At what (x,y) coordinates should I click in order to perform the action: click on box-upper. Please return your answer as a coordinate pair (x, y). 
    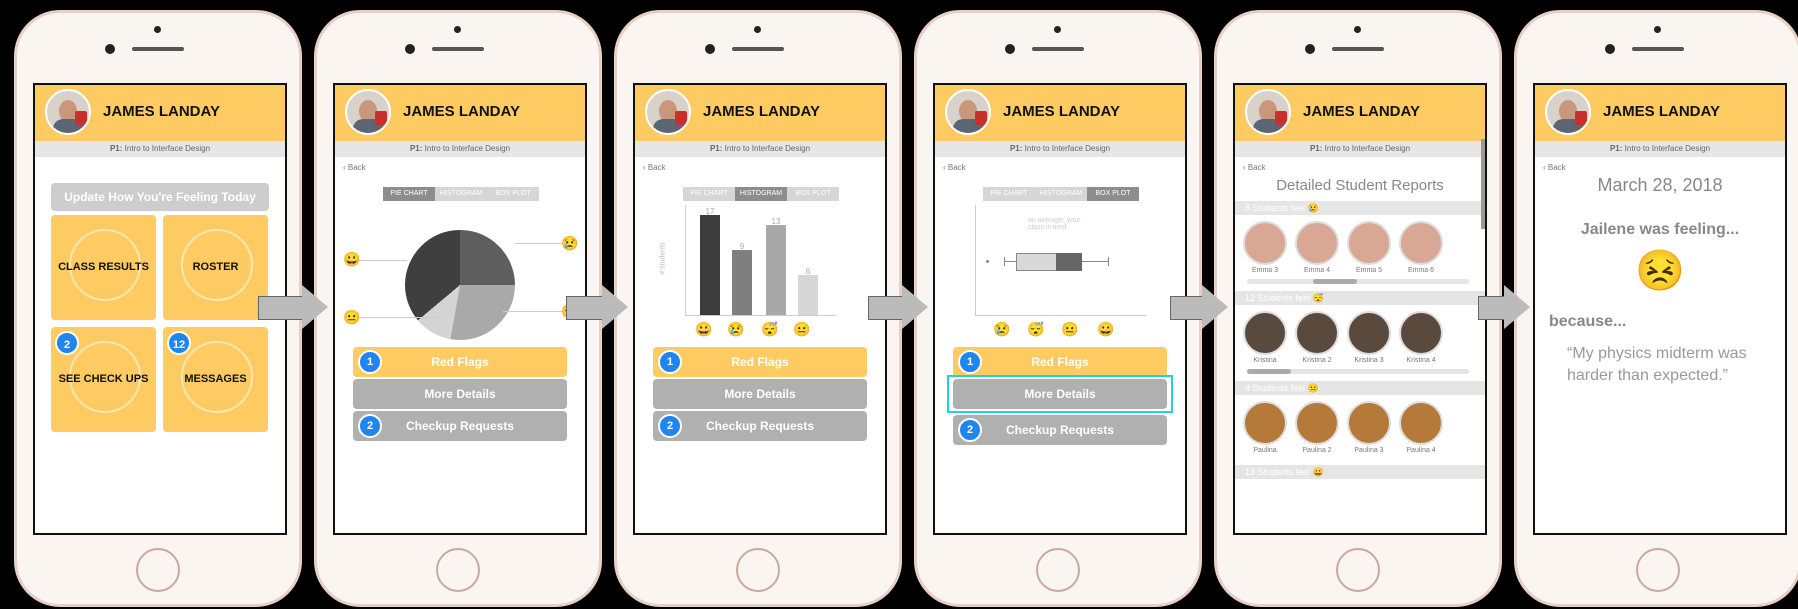
    Looking at the image, I should click on (1069, 262).